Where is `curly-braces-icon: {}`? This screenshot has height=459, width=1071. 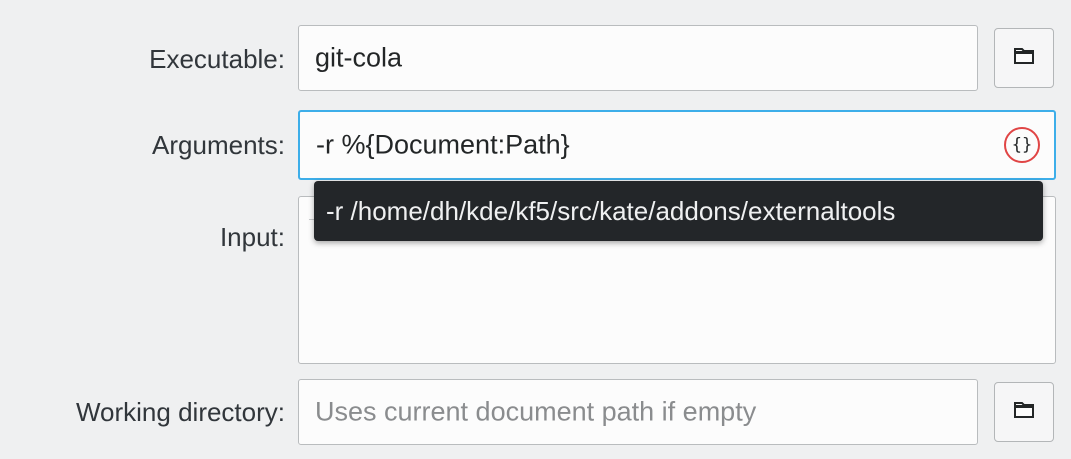
curly-braces-icon: {} is located at coordinates (1022, 145).